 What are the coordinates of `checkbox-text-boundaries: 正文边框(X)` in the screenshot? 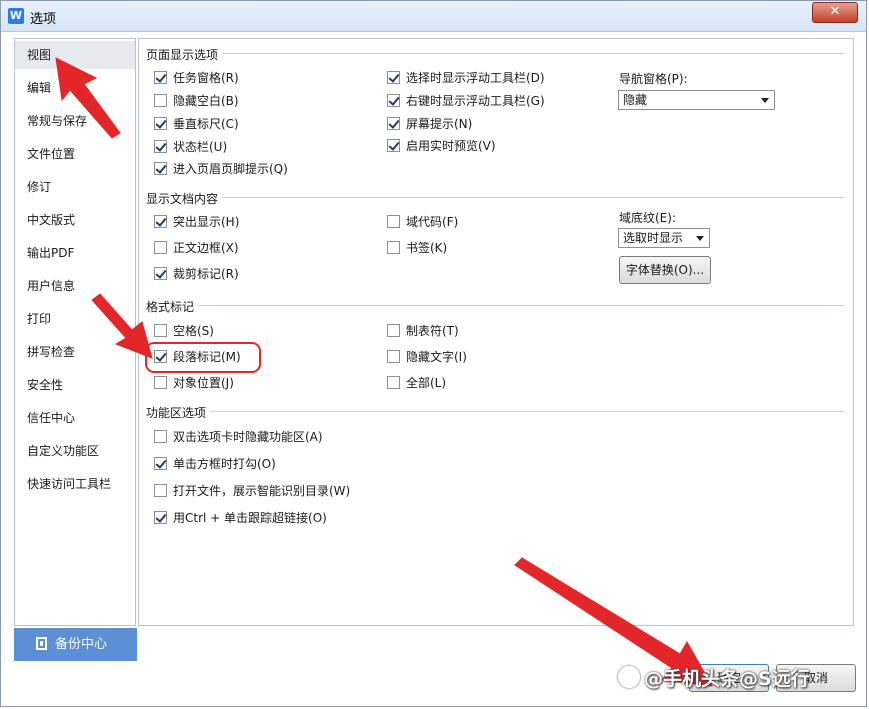 It's located at (196, 248).